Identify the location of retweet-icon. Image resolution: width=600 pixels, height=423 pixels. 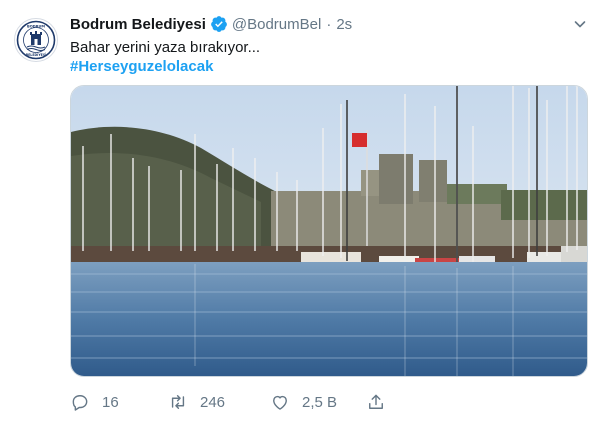
(178, 402).